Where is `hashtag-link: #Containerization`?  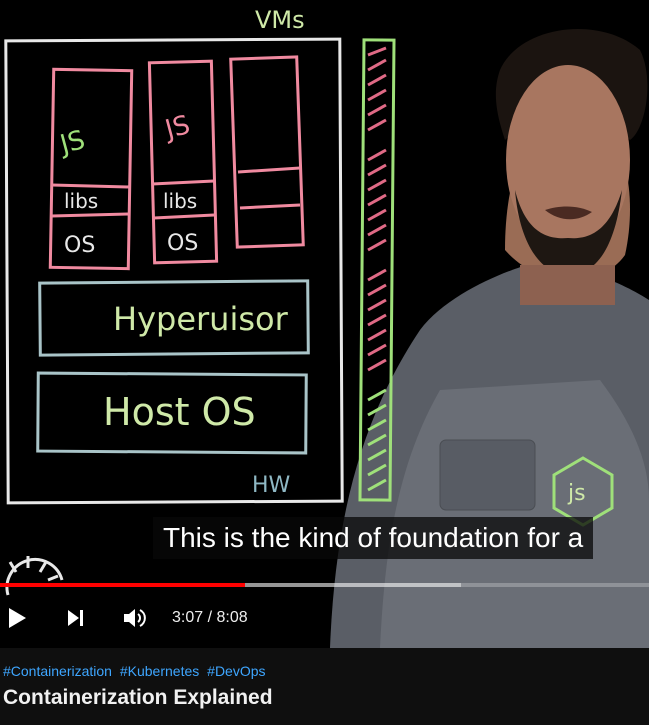 hashtag-link: #Containerization is located at coordinates (57, 671).